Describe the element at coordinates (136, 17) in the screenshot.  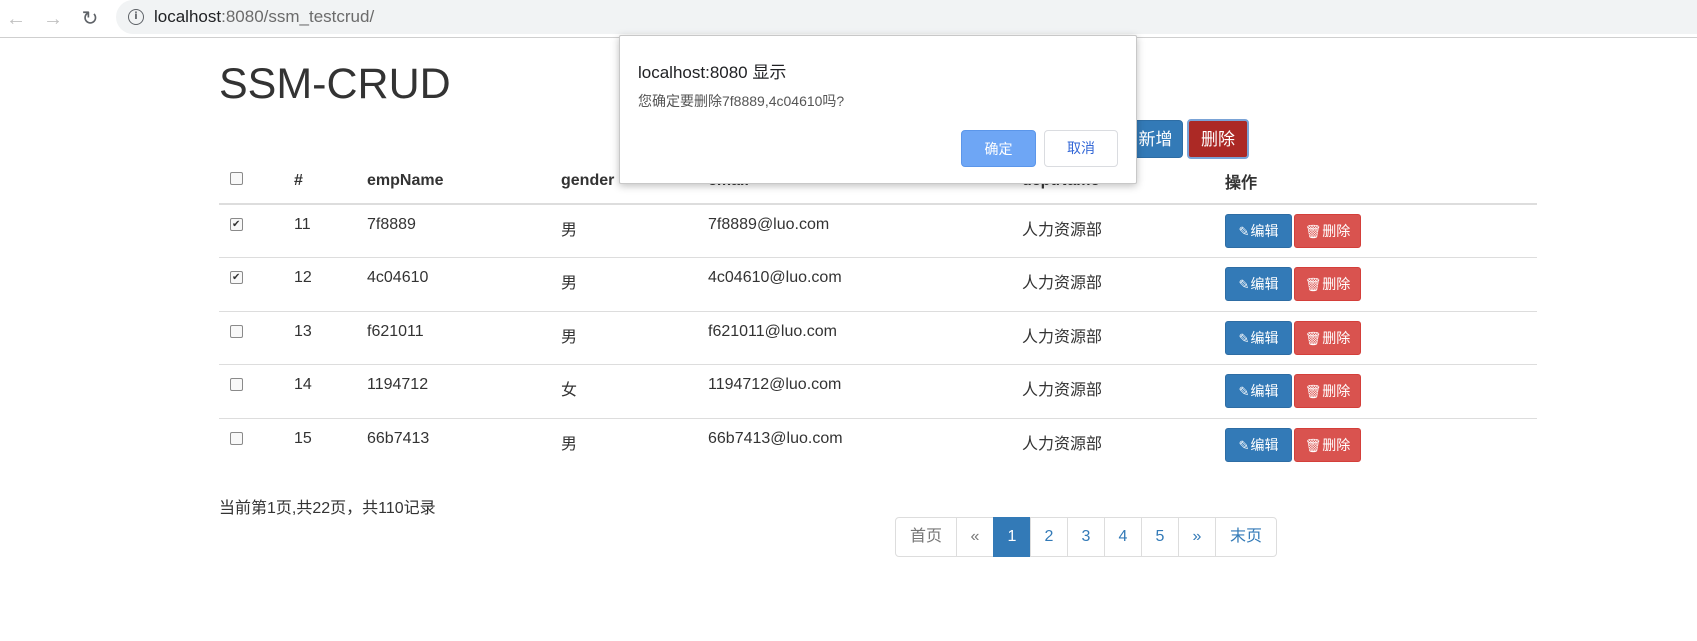
I see `info-icon: i` at that location.